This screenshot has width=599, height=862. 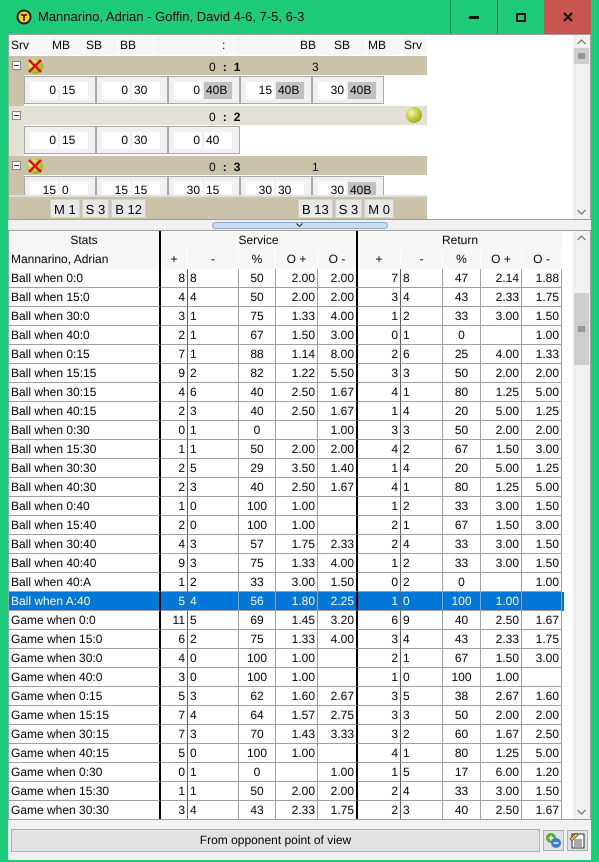 What do you see at coordinates (224, 67) in the screenshot?
I see `game-score: 0 : 1` at bounding box center [224, 67].